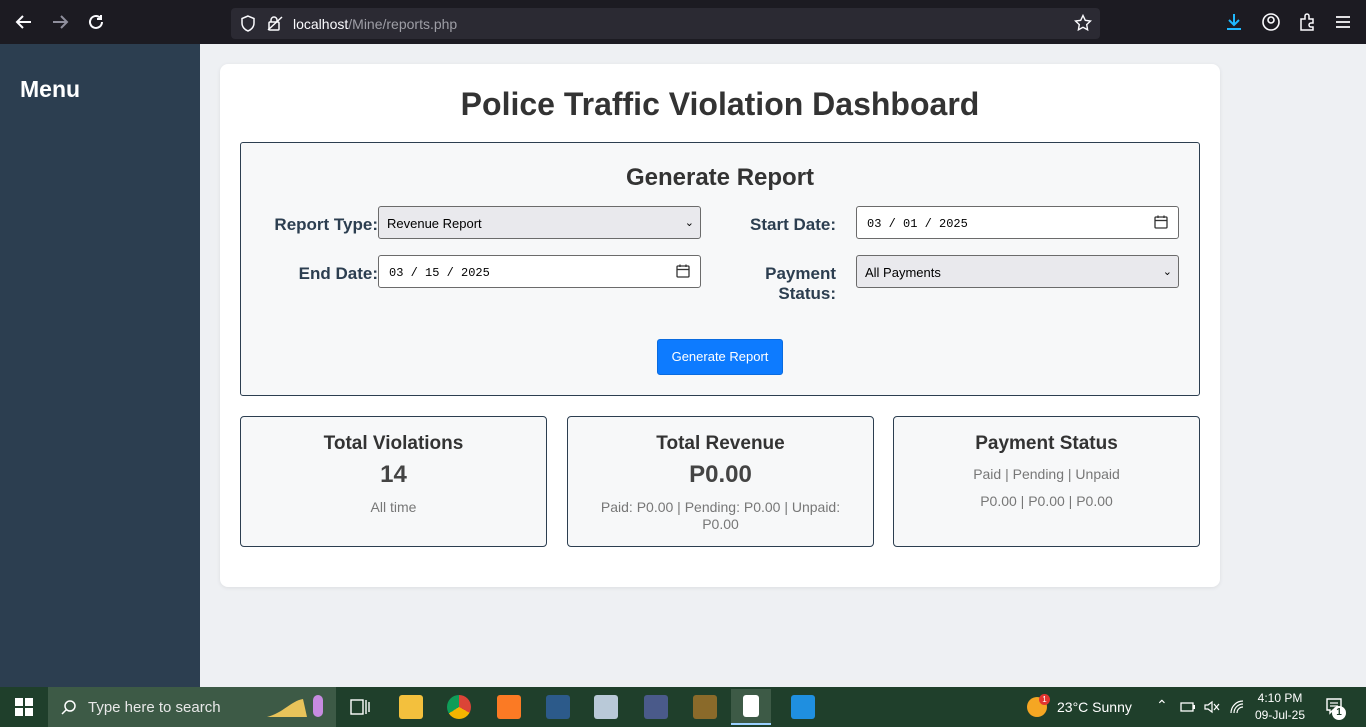  What do you see at coordinates (1046, 501) in the screenshot?
I see `card-subtext: P0.00 | P0.00 | P0.00` at bounding box center [1046, 501].